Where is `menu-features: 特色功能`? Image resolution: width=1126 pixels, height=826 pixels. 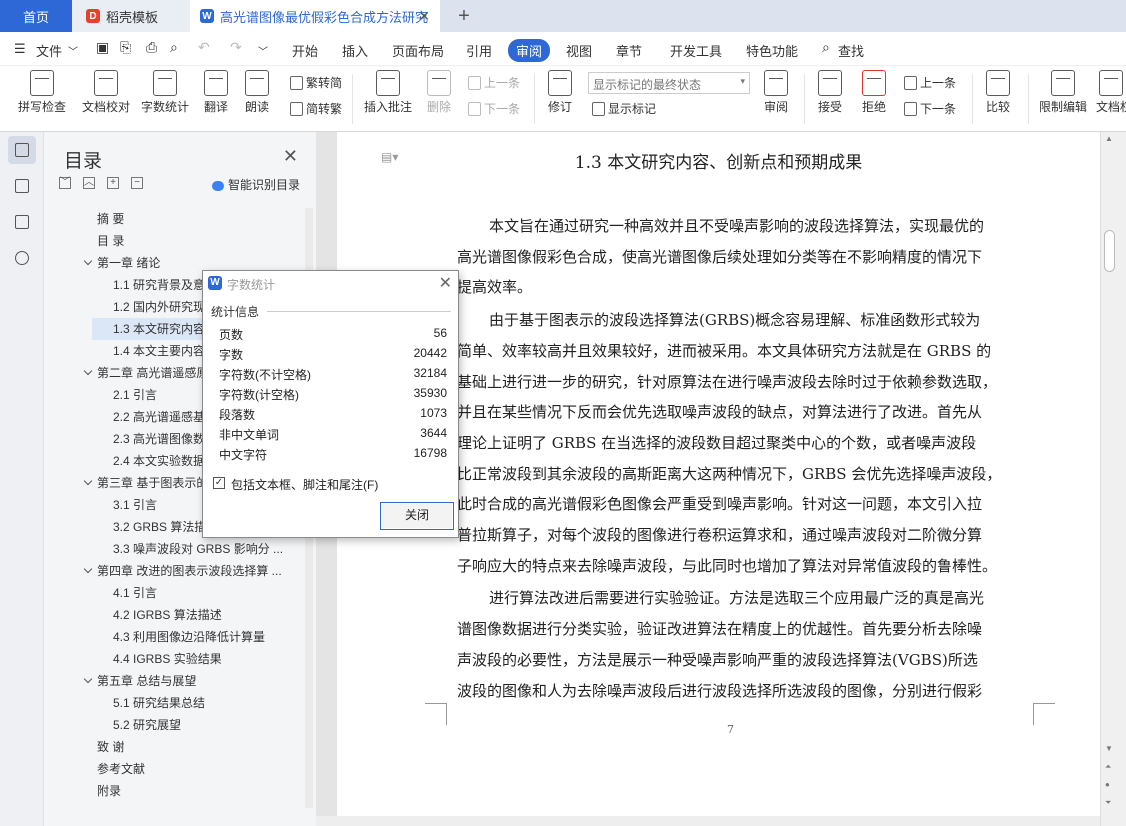 menu-features: 特色功能 is located at coordinates (772, 50).